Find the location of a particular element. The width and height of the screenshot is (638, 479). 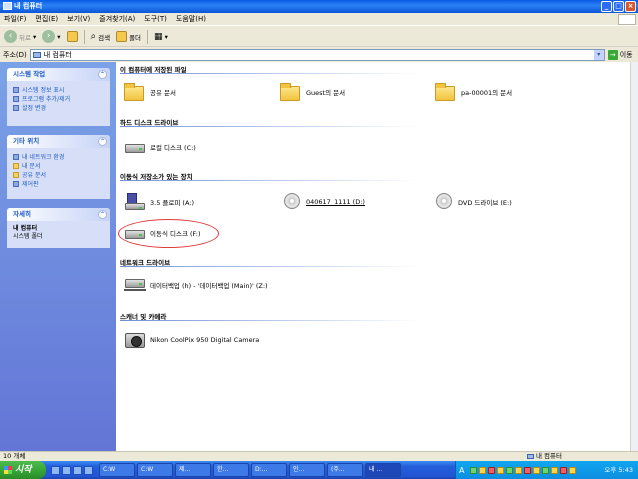

up-button is located at coordinates (72, 36).